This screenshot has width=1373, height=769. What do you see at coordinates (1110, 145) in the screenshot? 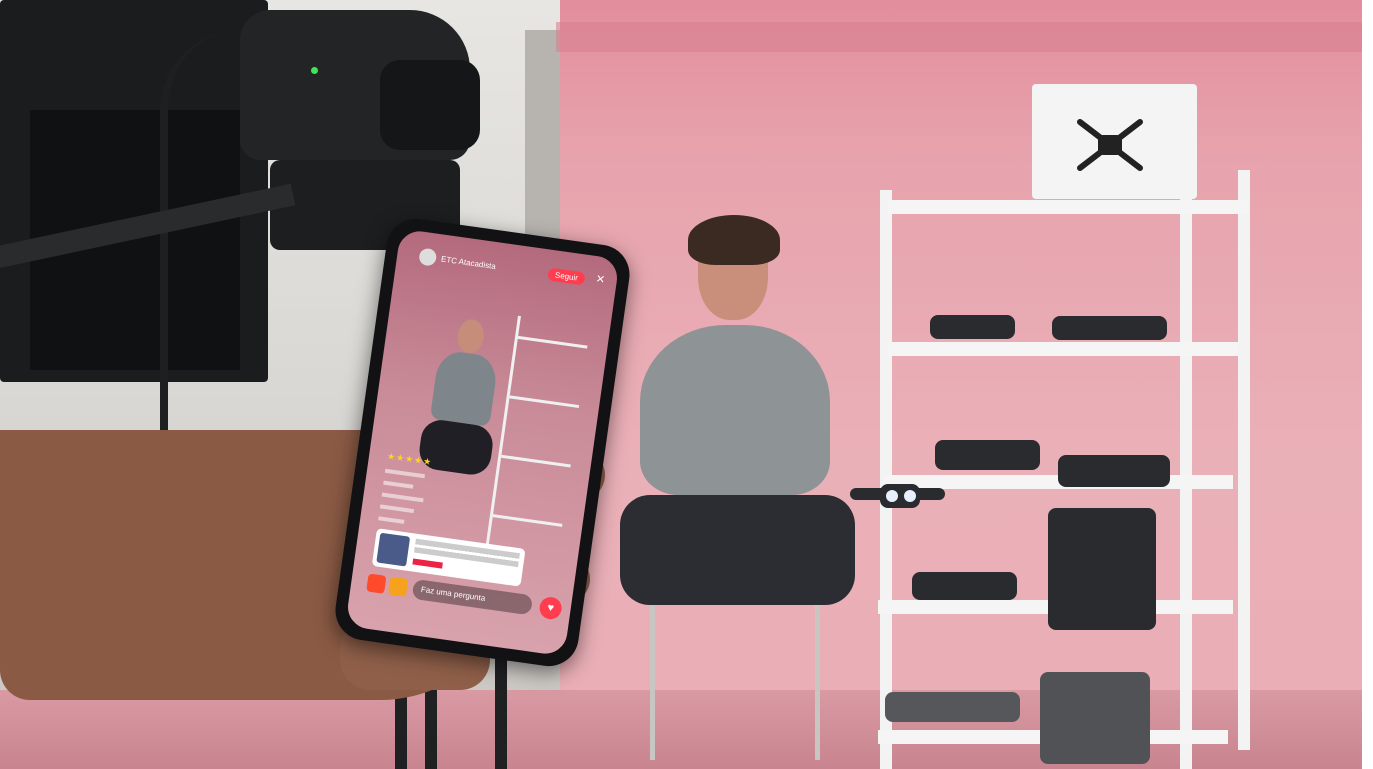
I see `drone-icon` at bounding box center [1110, 145].